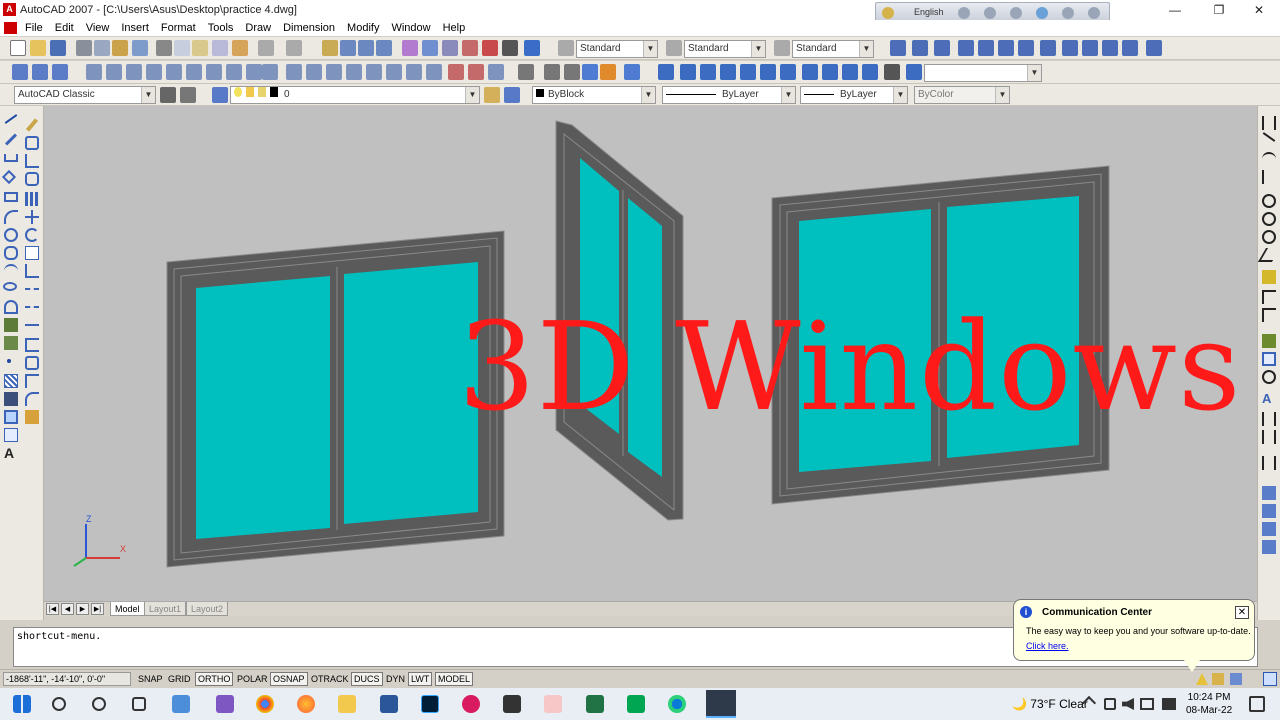 The image size is (1280, 720). I want to click on etransmit-icon, so click(140, 48).